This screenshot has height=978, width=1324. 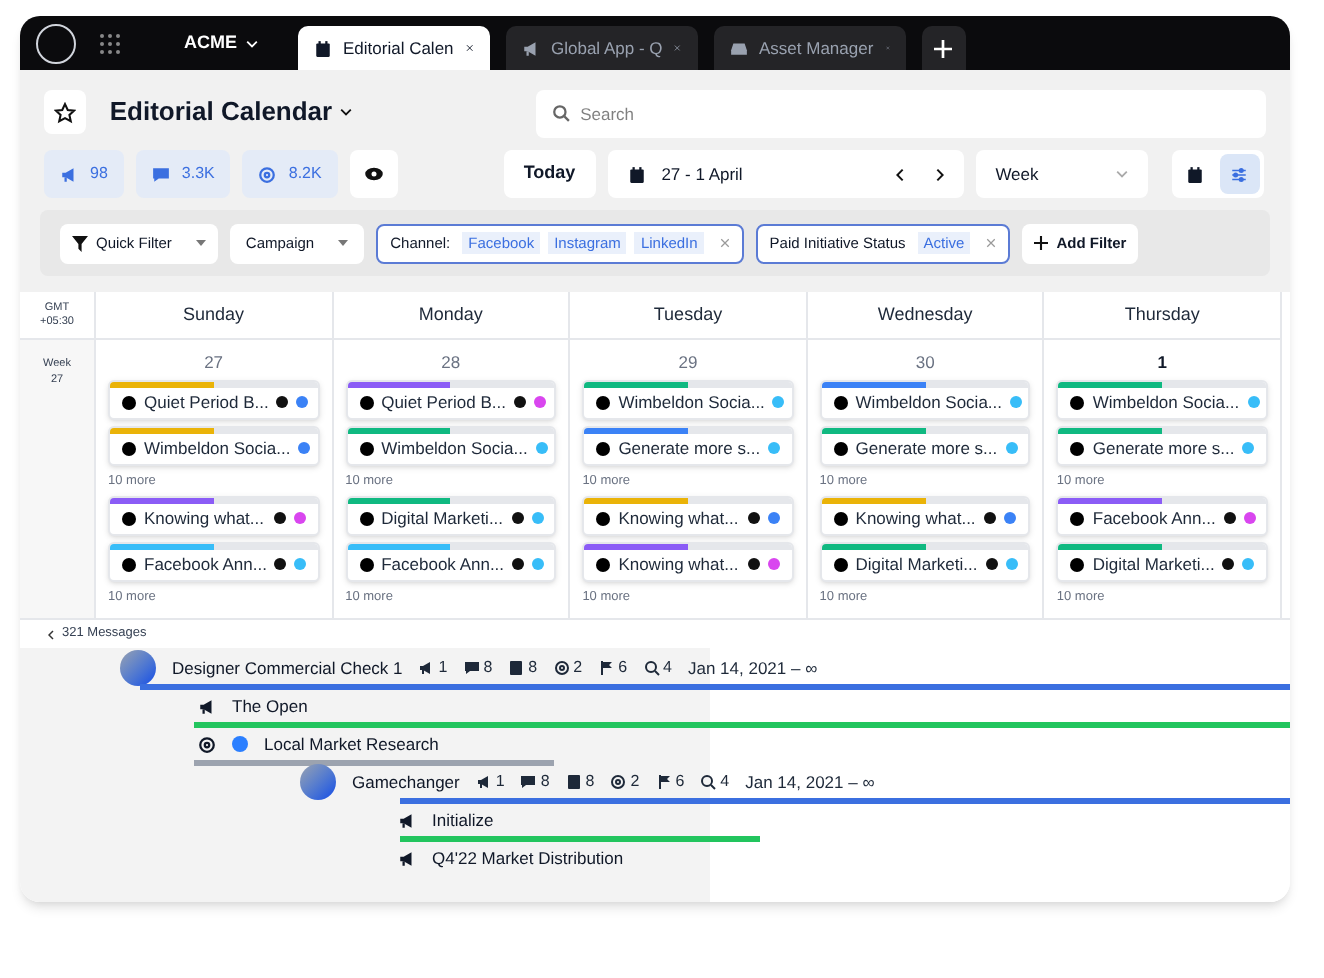 I want to click on visibility-button, so click(x=373, y=174).